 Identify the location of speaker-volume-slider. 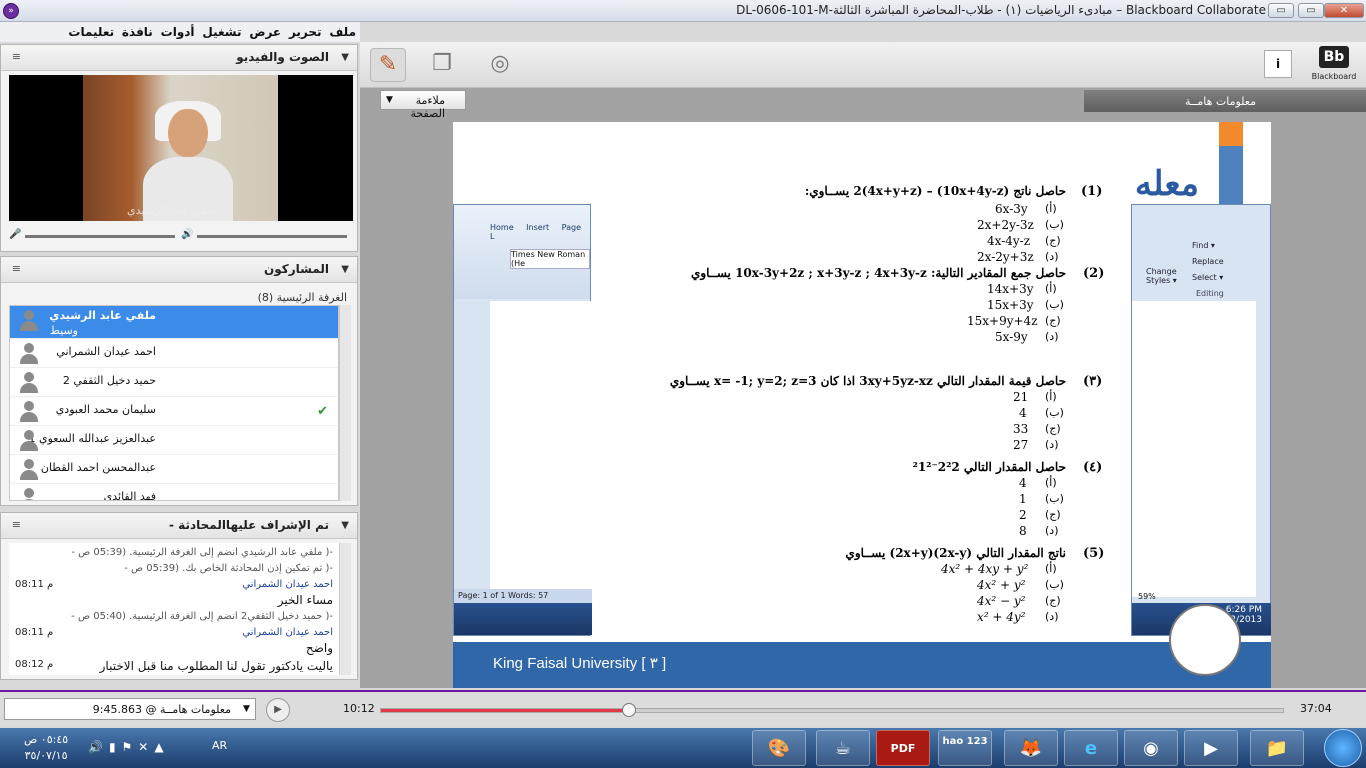
(272, 236).